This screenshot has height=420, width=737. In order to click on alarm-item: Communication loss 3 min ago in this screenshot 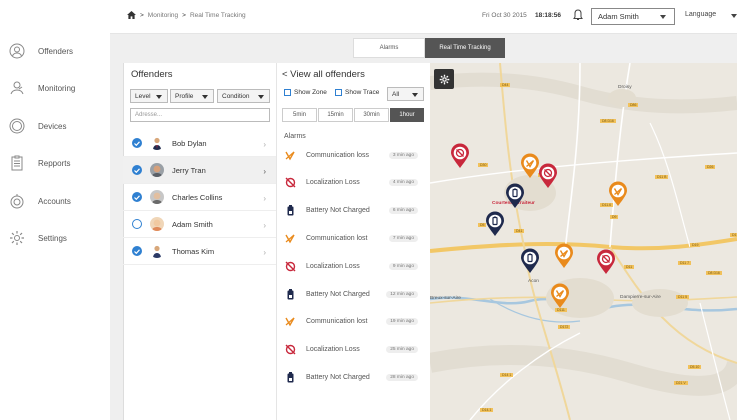, I will do `click(353, 155)`.